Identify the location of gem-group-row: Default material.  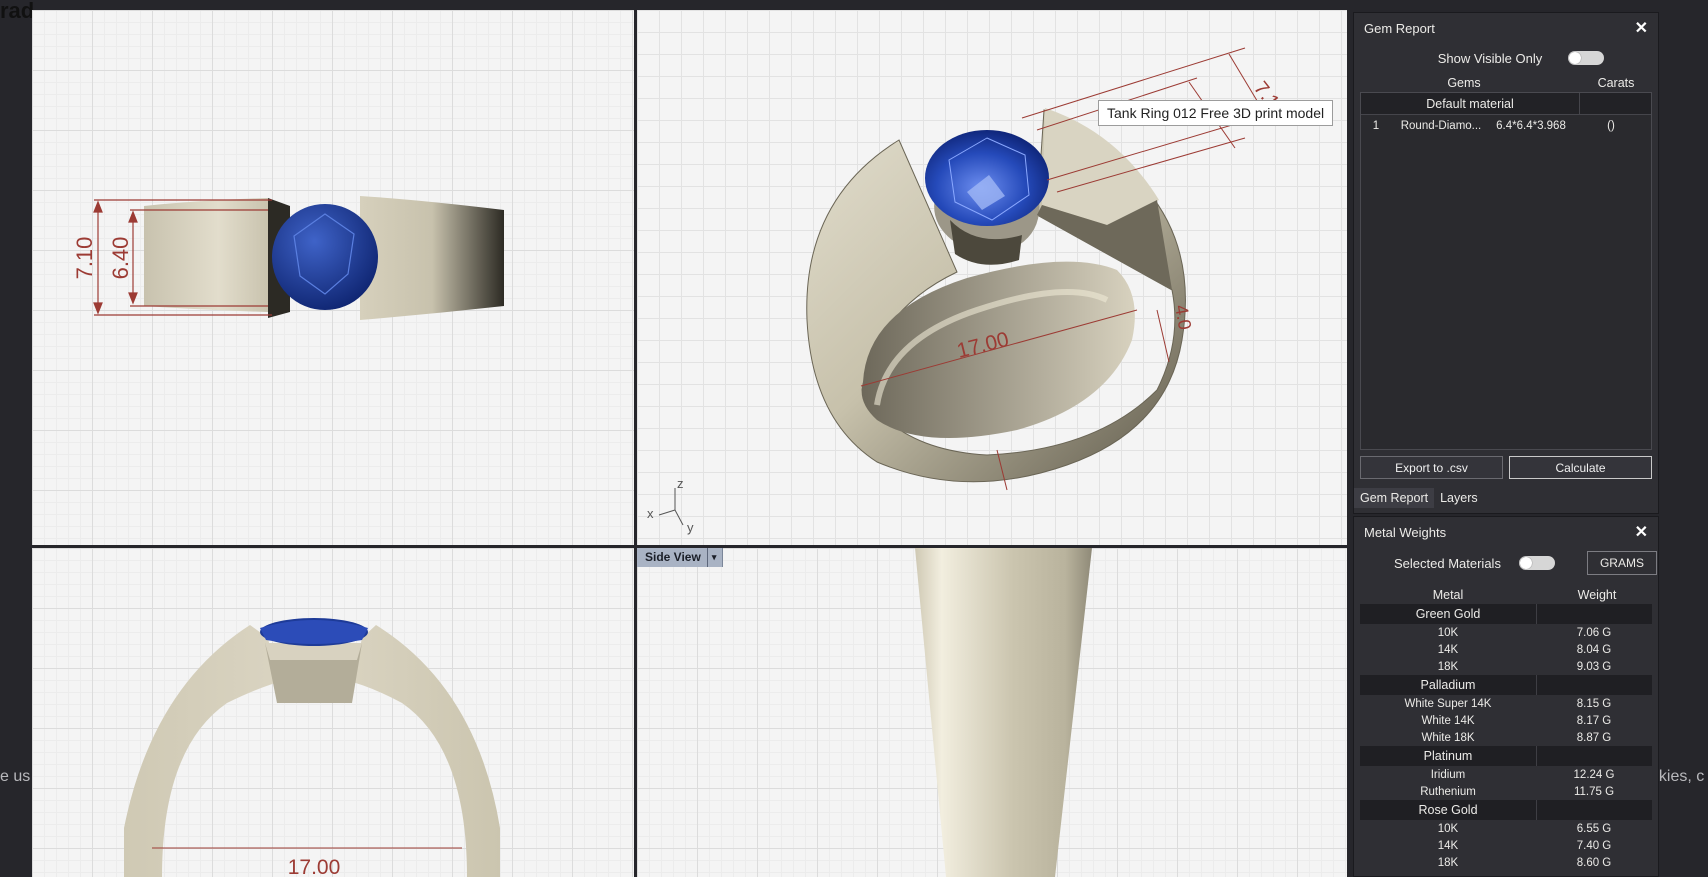
(1506, 104).